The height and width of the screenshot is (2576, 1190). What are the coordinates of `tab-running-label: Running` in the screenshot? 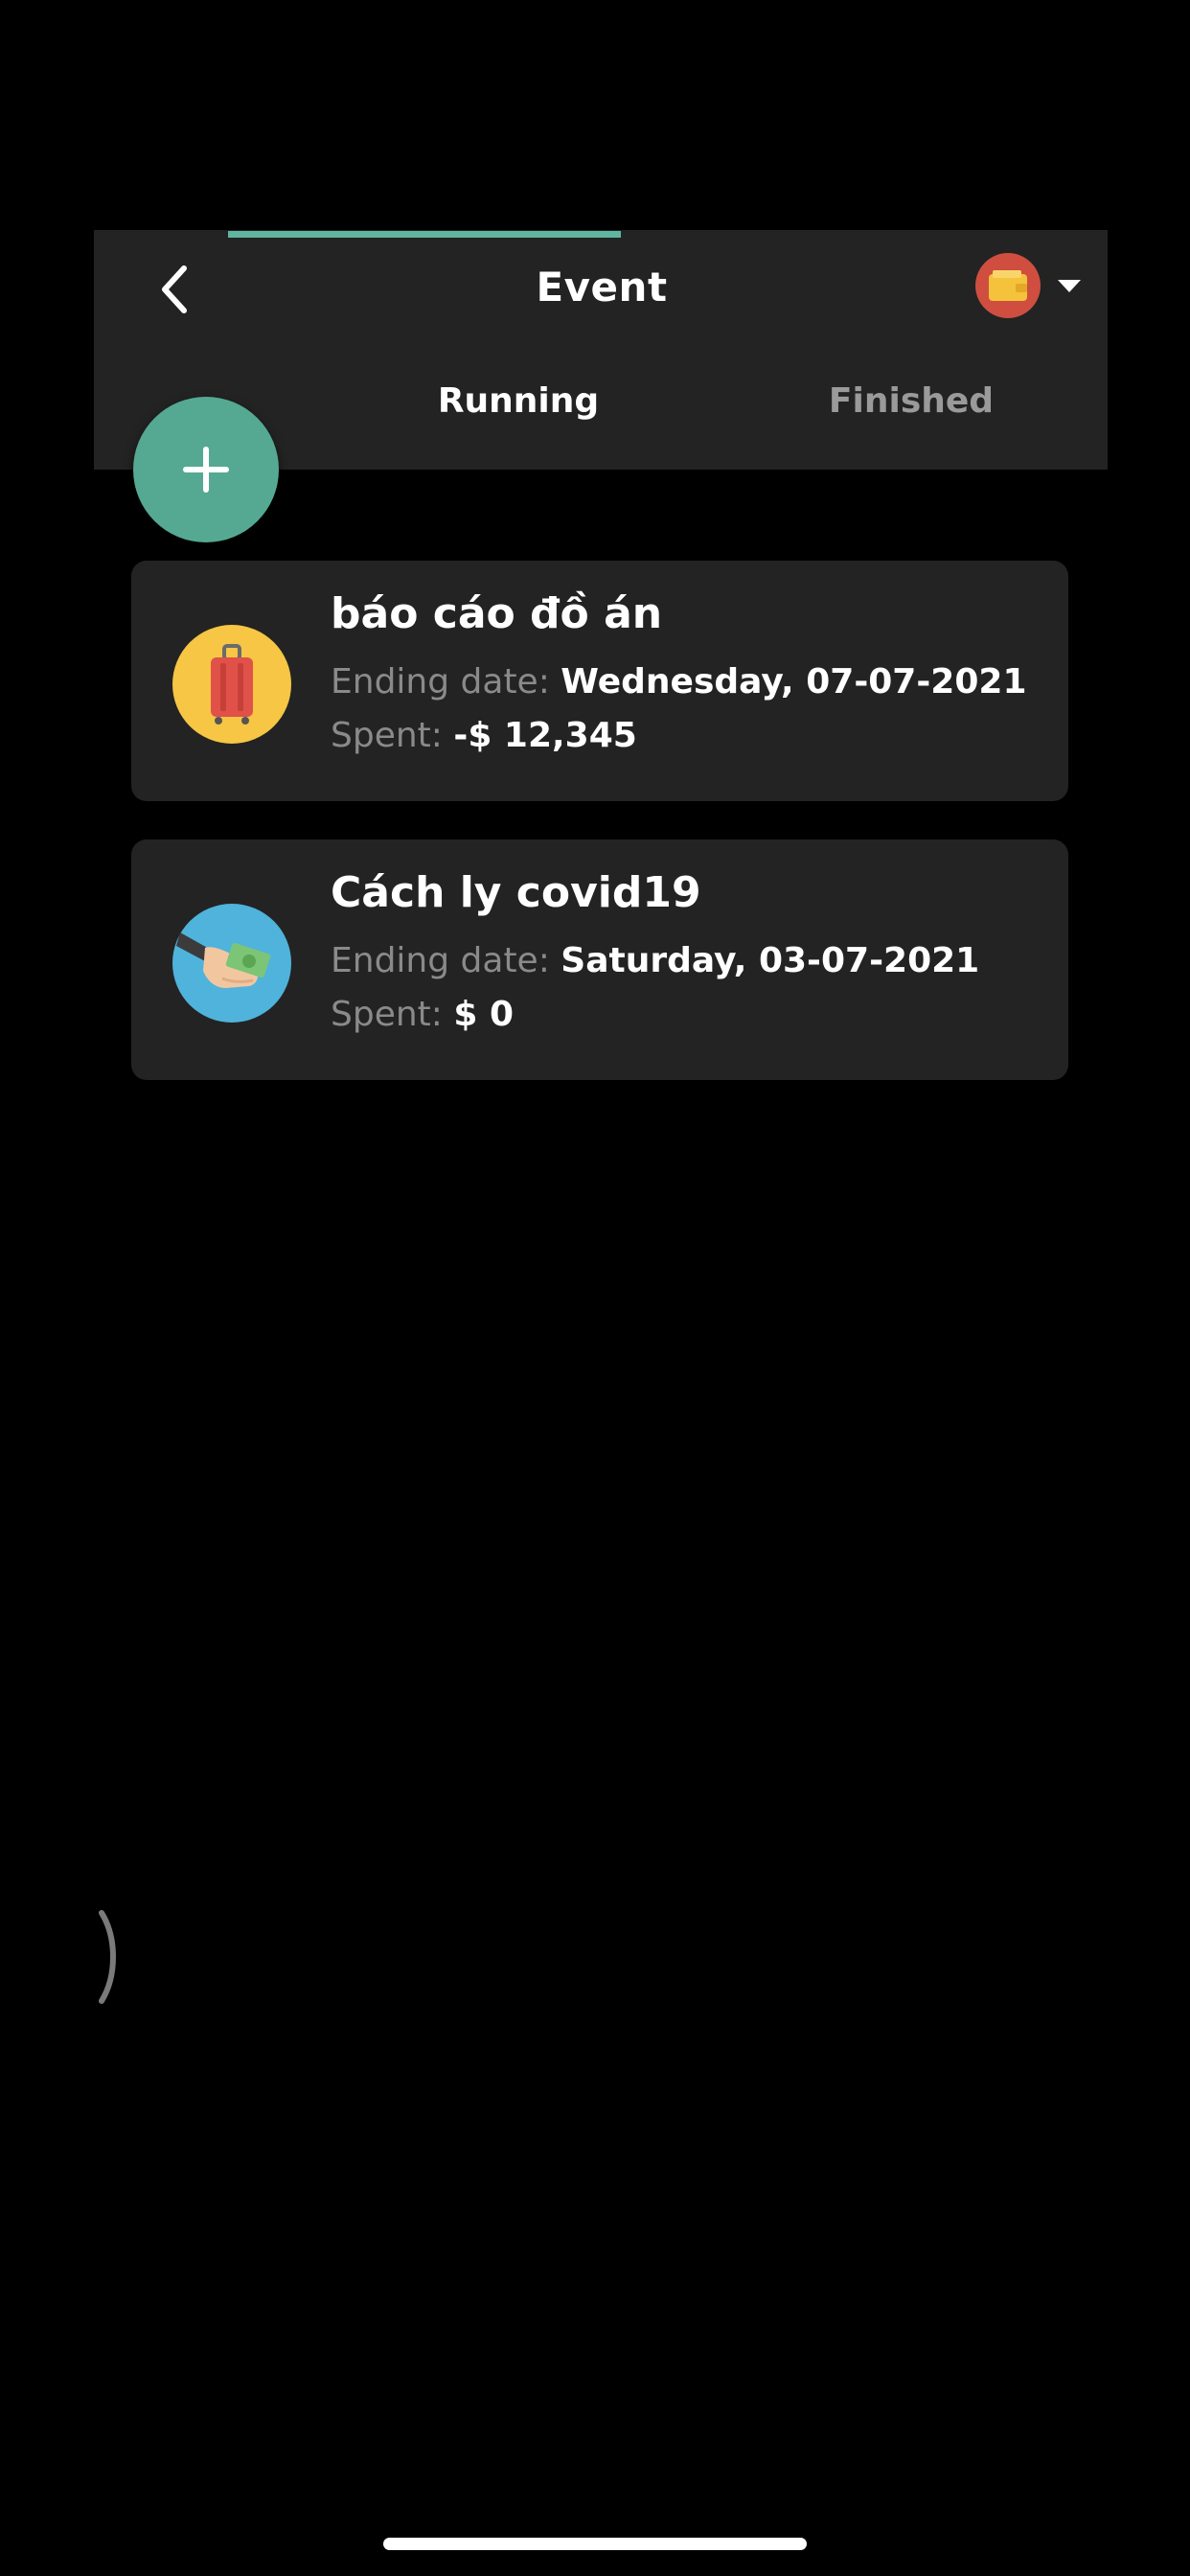 It's located at (518, 401).